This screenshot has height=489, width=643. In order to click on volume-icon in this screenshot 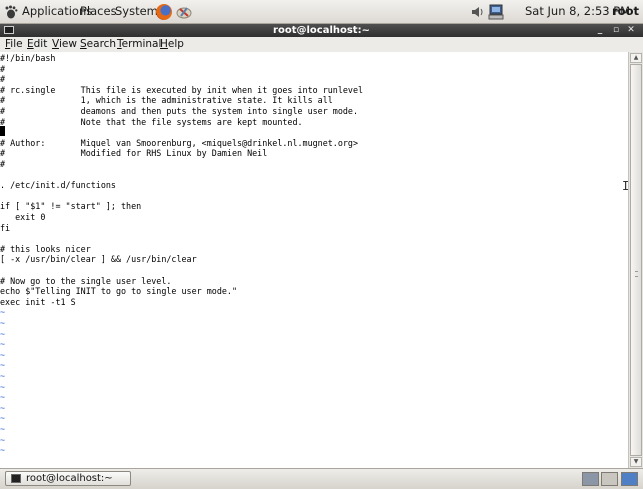, I will do `click(478, 12)`.